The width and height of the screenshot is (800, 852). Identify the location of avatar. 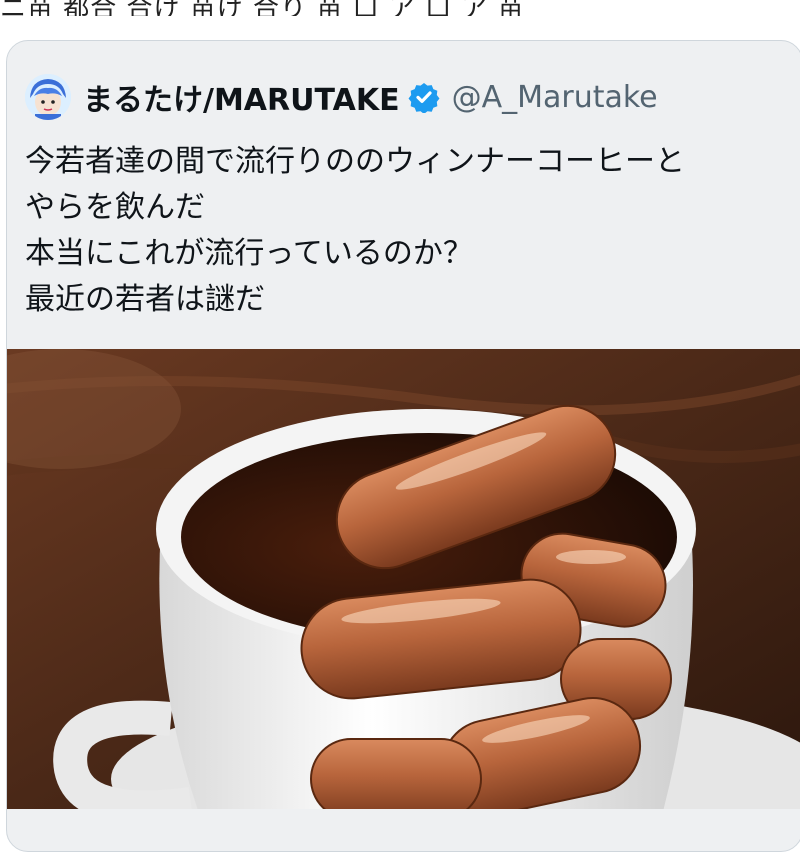
(48, 97).